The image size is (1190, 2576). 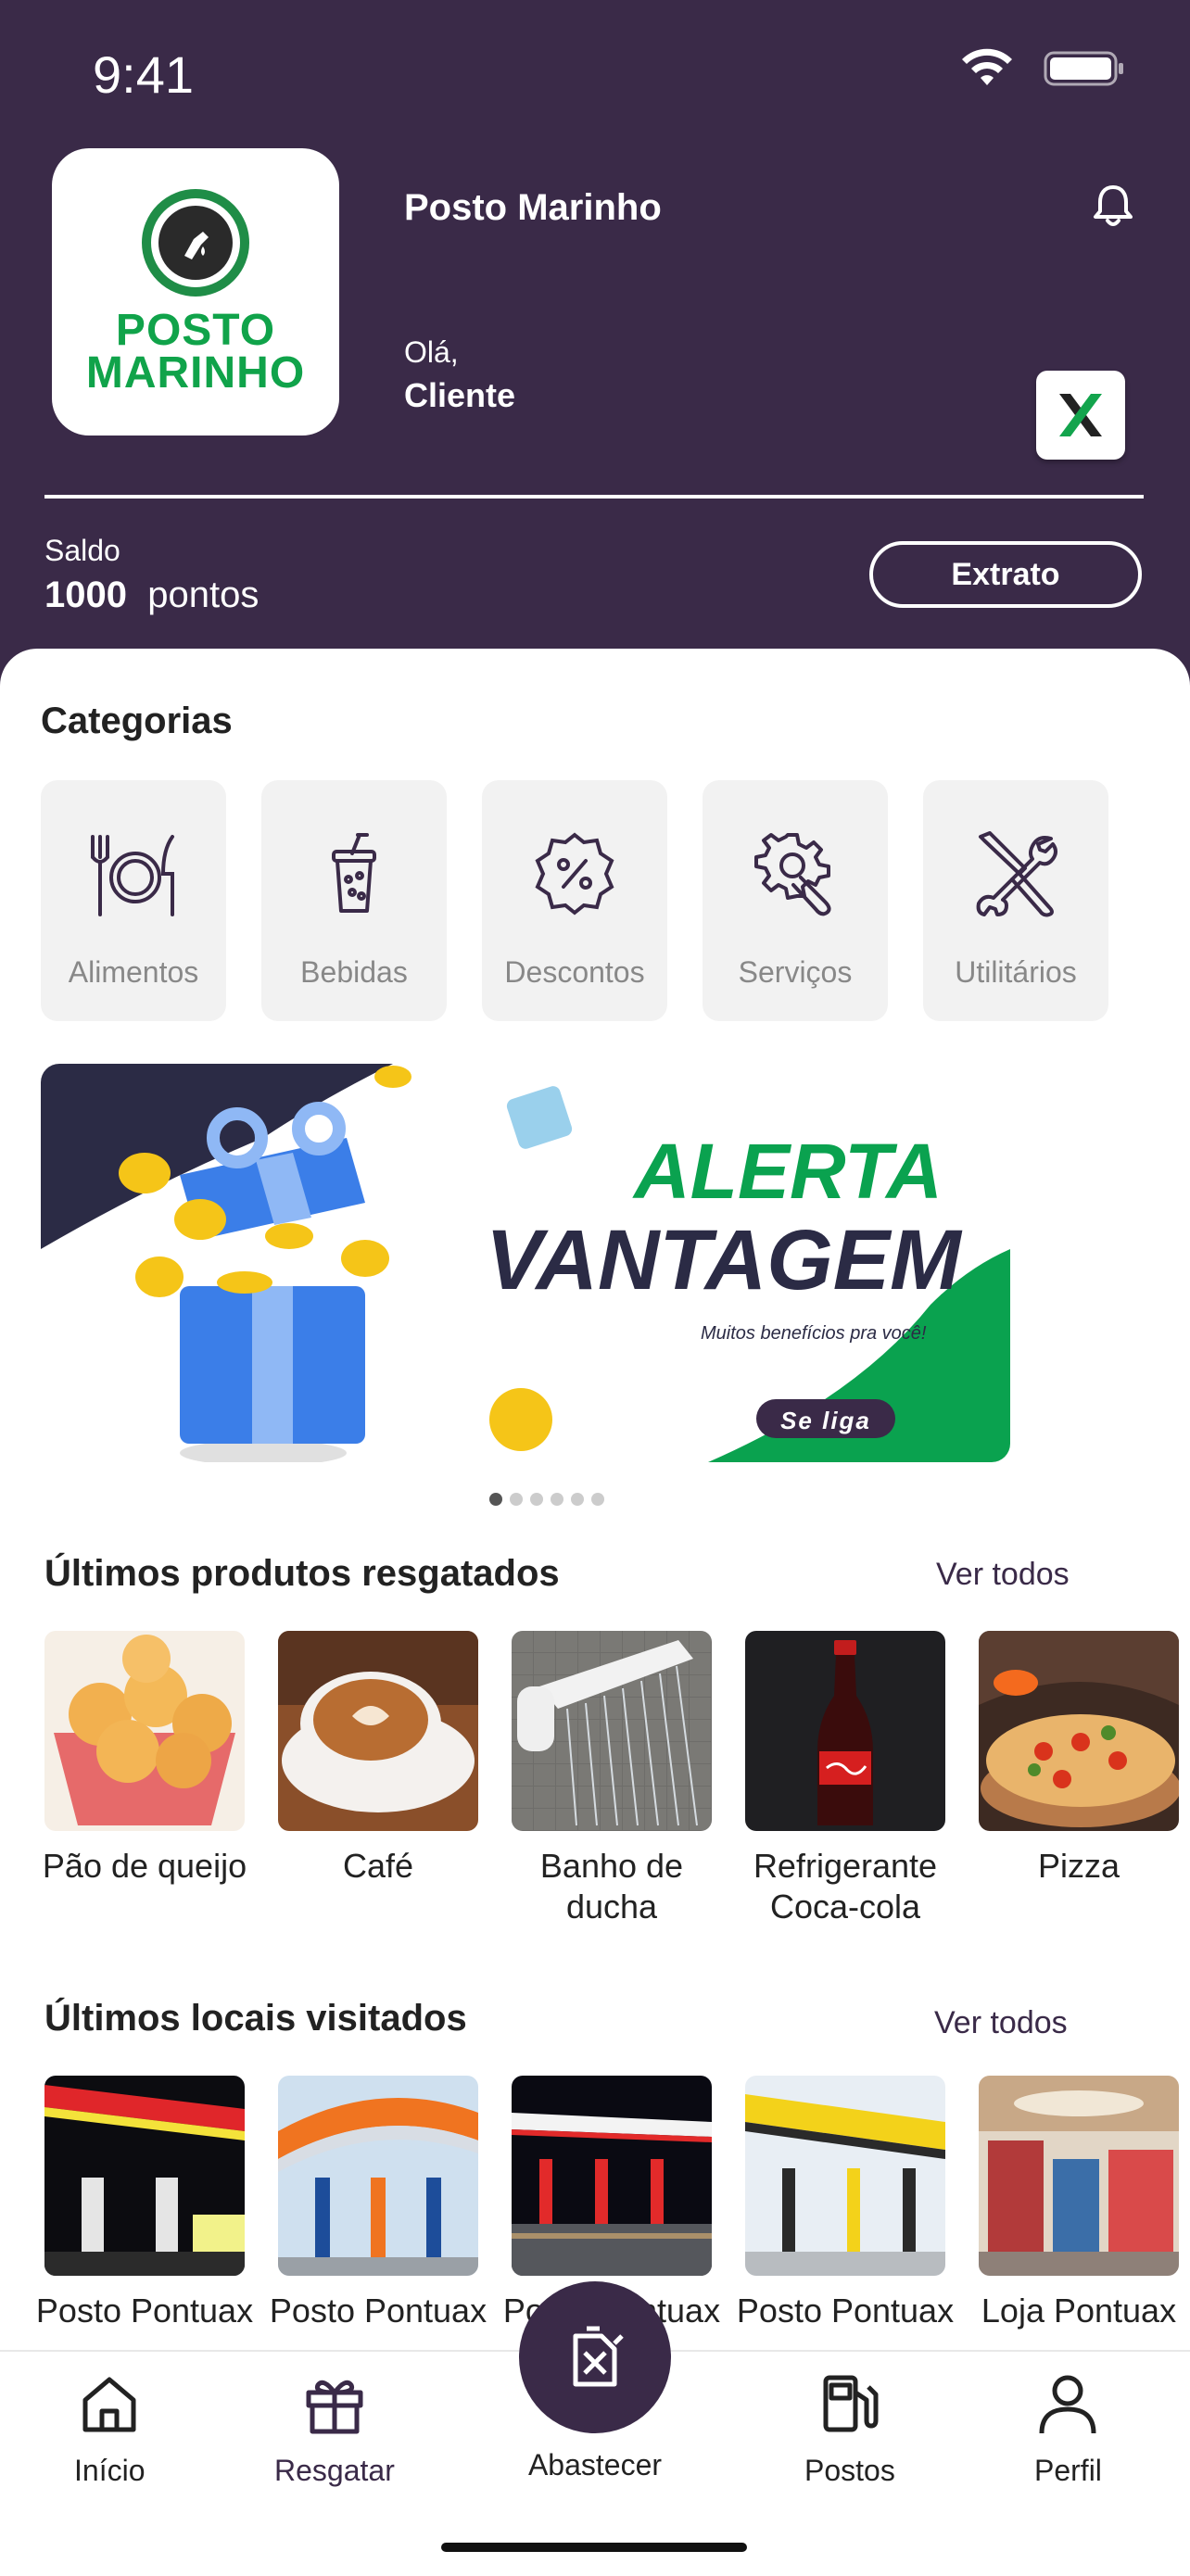 I want to click on banner-headline-1: ALERTA, so click(x=788, y=1172).